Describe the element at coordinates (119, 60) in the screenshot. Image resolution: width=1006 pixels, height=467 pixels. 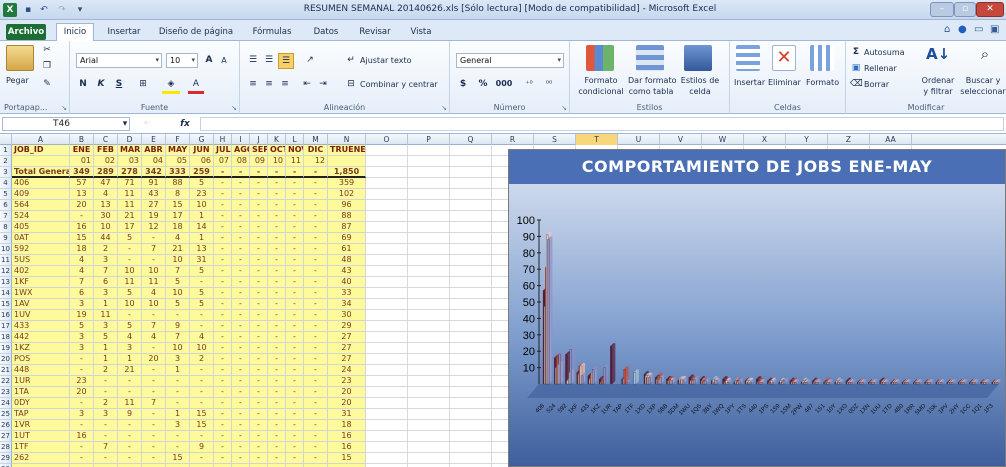
I see `font-name-select: Arial ▾` at that location.